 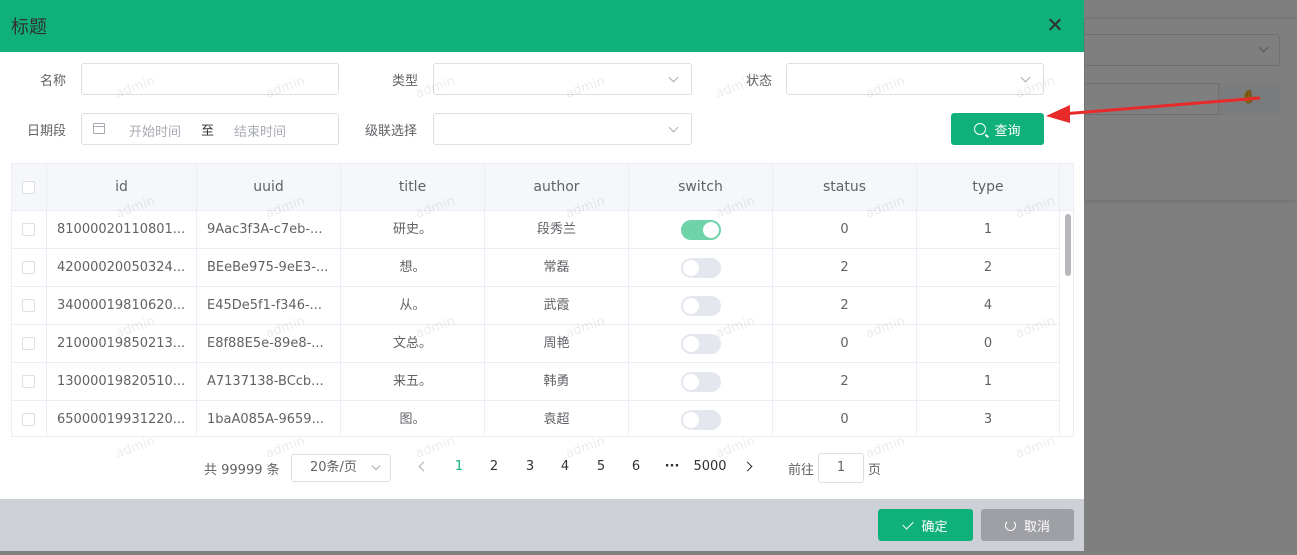 What do you see at coordinates (710, 466) in the screenshot?
I see `page-last: 5000` at bounding box center [710, 466].